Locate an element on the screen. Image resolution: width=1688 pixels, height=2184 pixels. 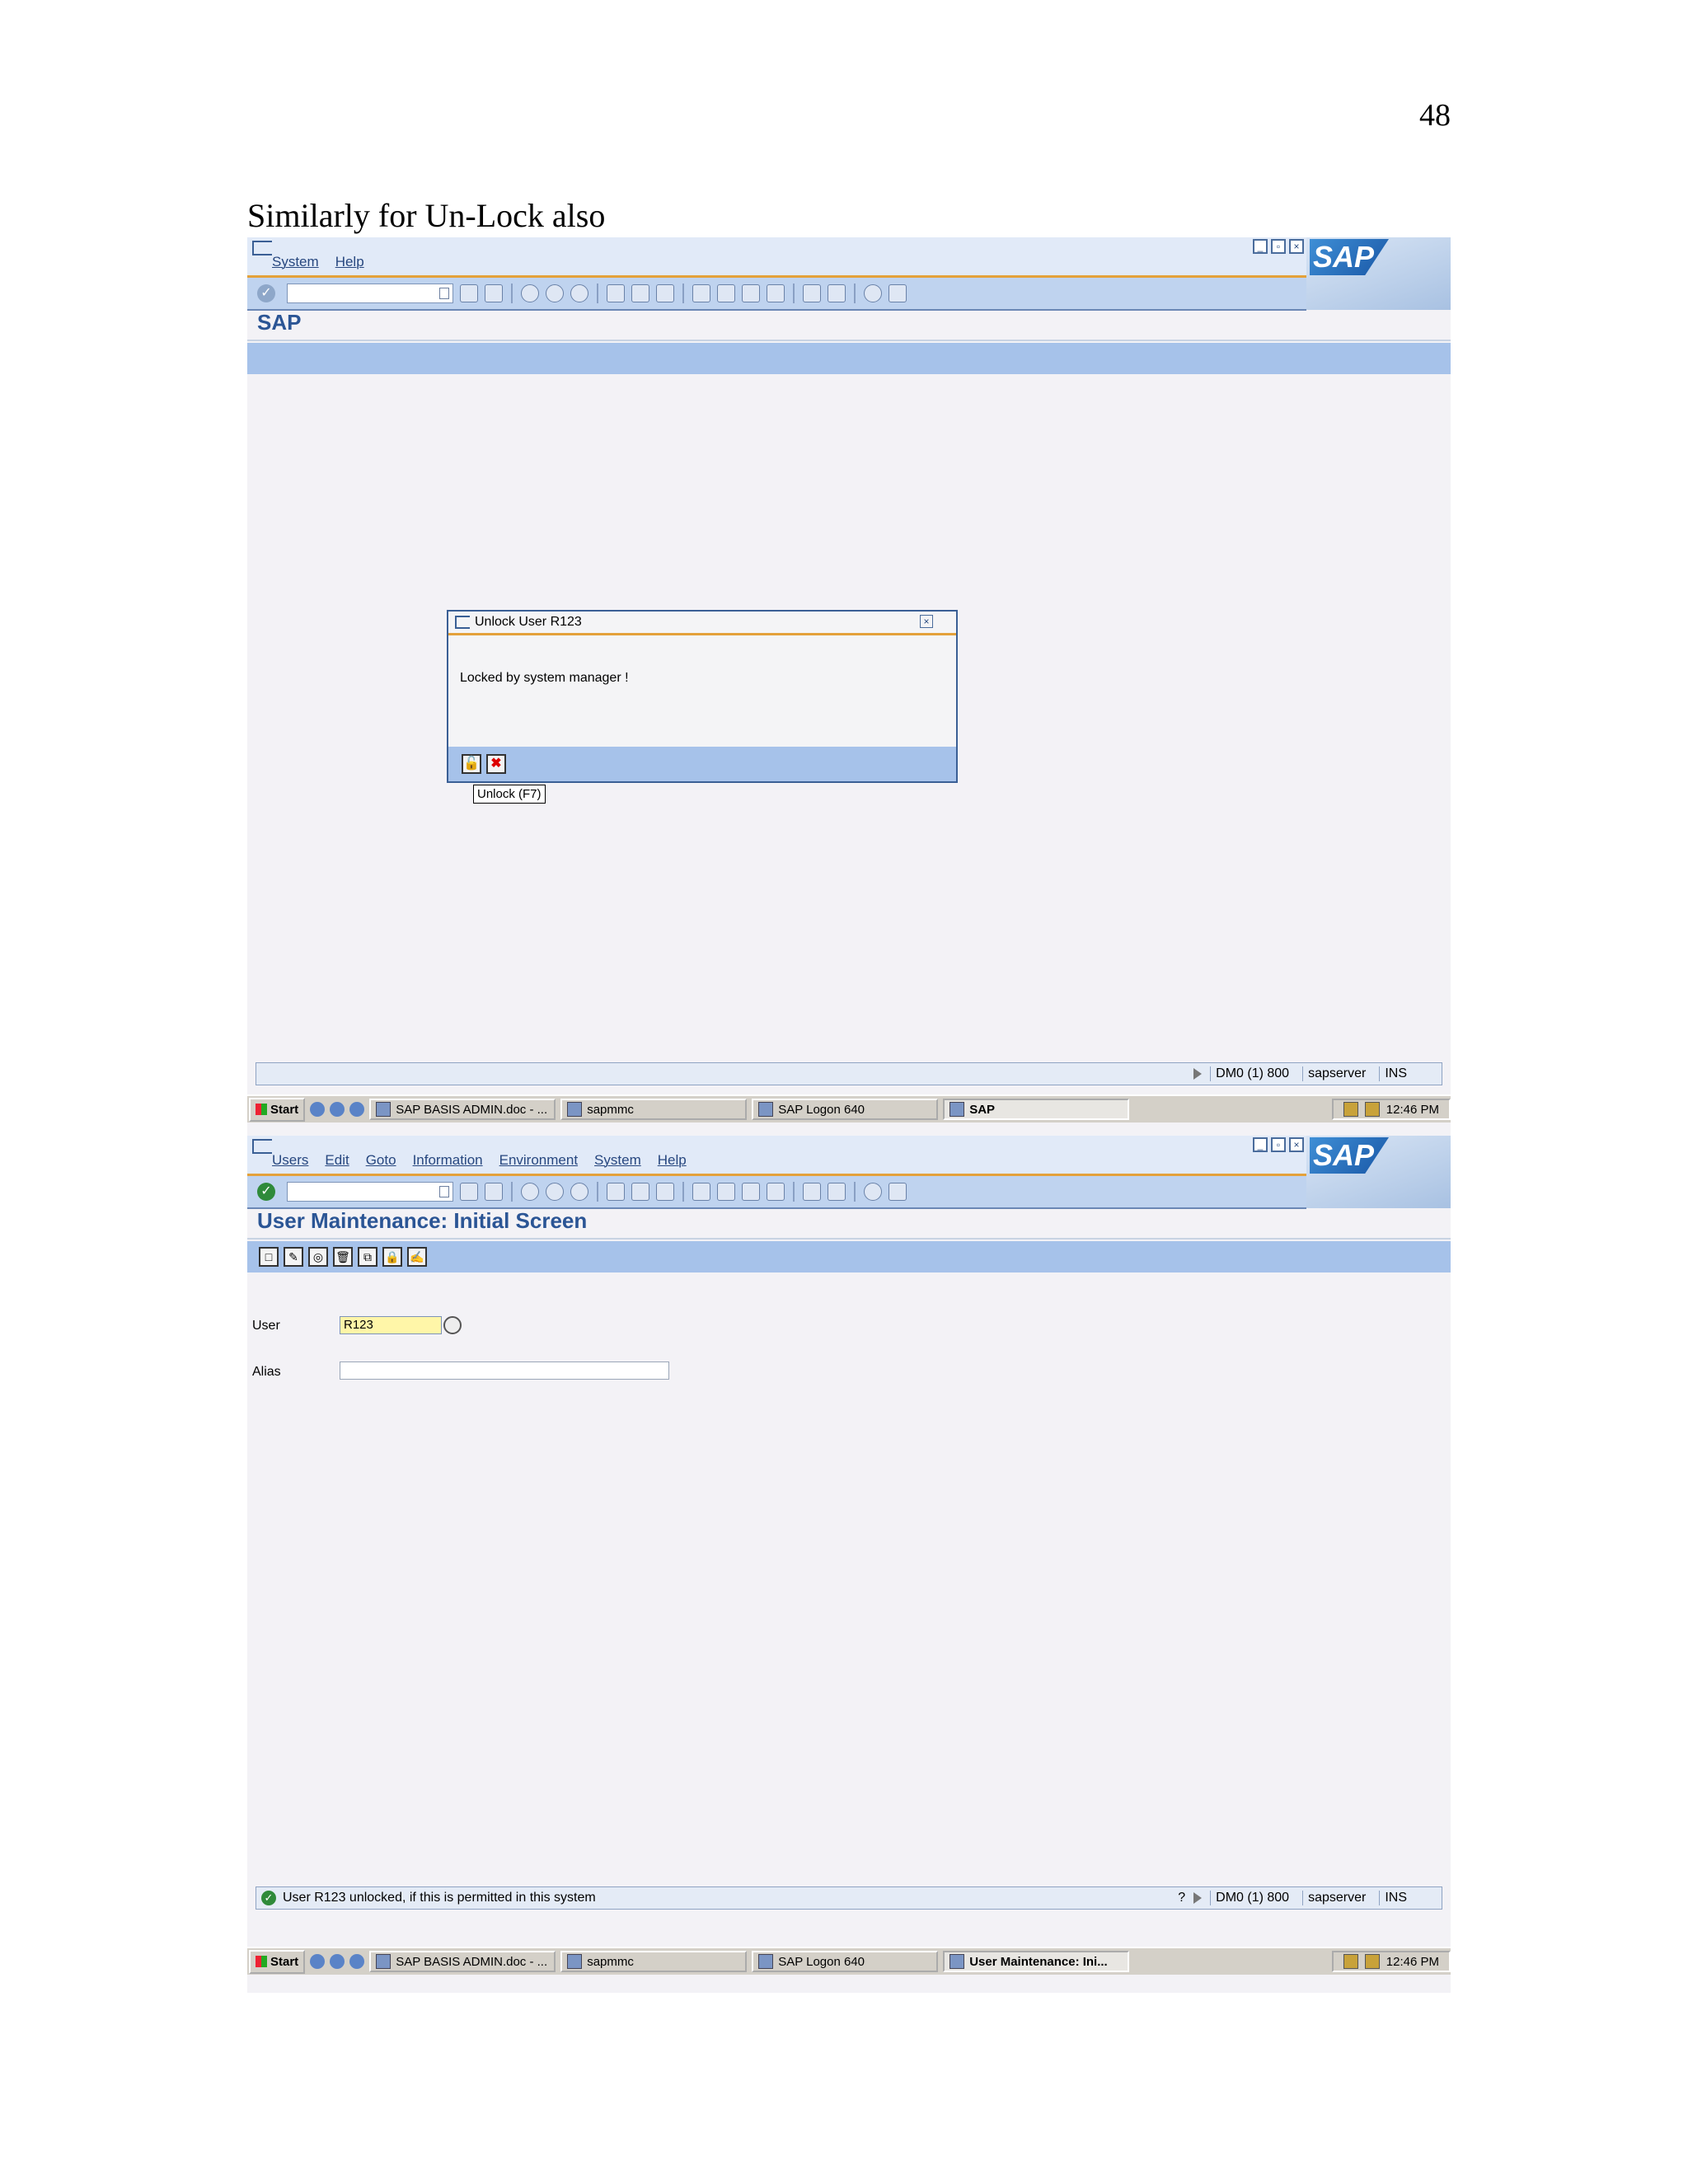
lock-unlock-icon: 🔒 is located at coordinates (392, 1257).